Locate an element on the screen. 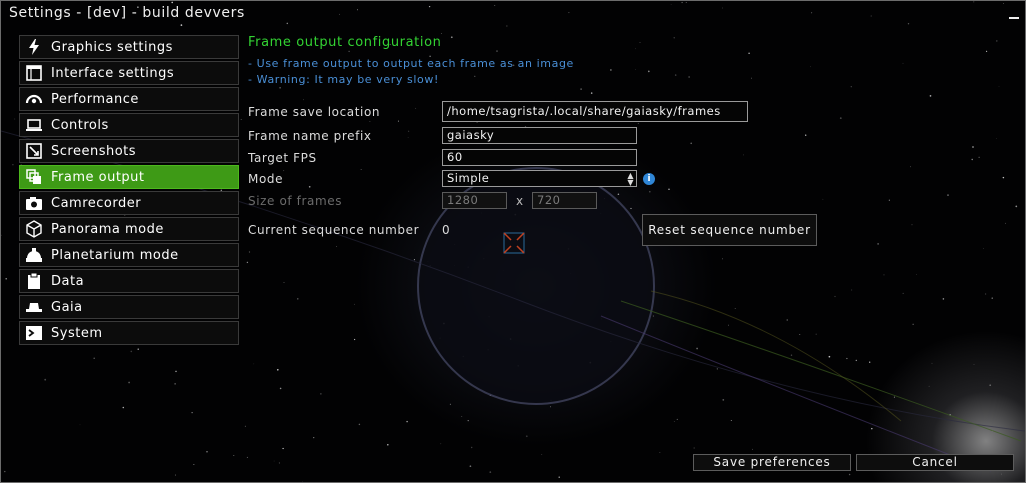 This screenshot has height=483, width=1026. gaia-icon is located at coordinates (34, 307).